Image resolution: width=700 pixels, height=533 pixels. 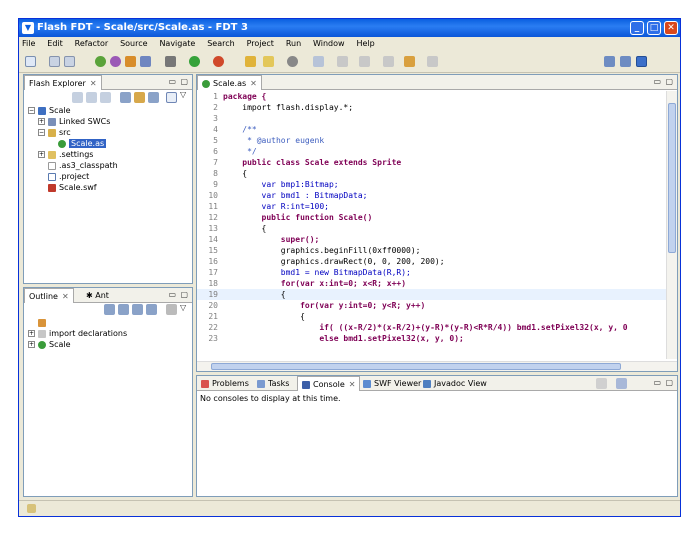 I want to click on fast-view-icon, so click(x=31, y=508).